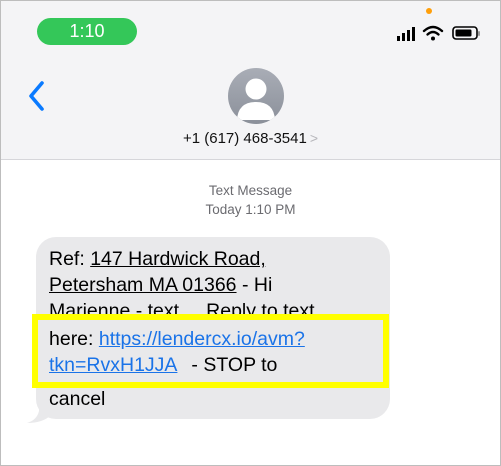  Describe the element at coordinates (199, 400) in the screenshot. I see `cancel-line: cancel` at that location.